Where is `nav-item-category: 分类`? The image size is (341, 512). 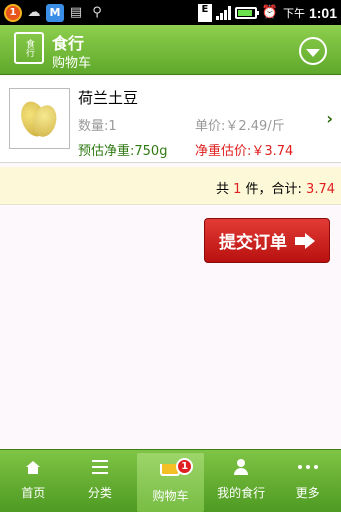 nav-item-category: 分类 is located at coordinates (100, 481).